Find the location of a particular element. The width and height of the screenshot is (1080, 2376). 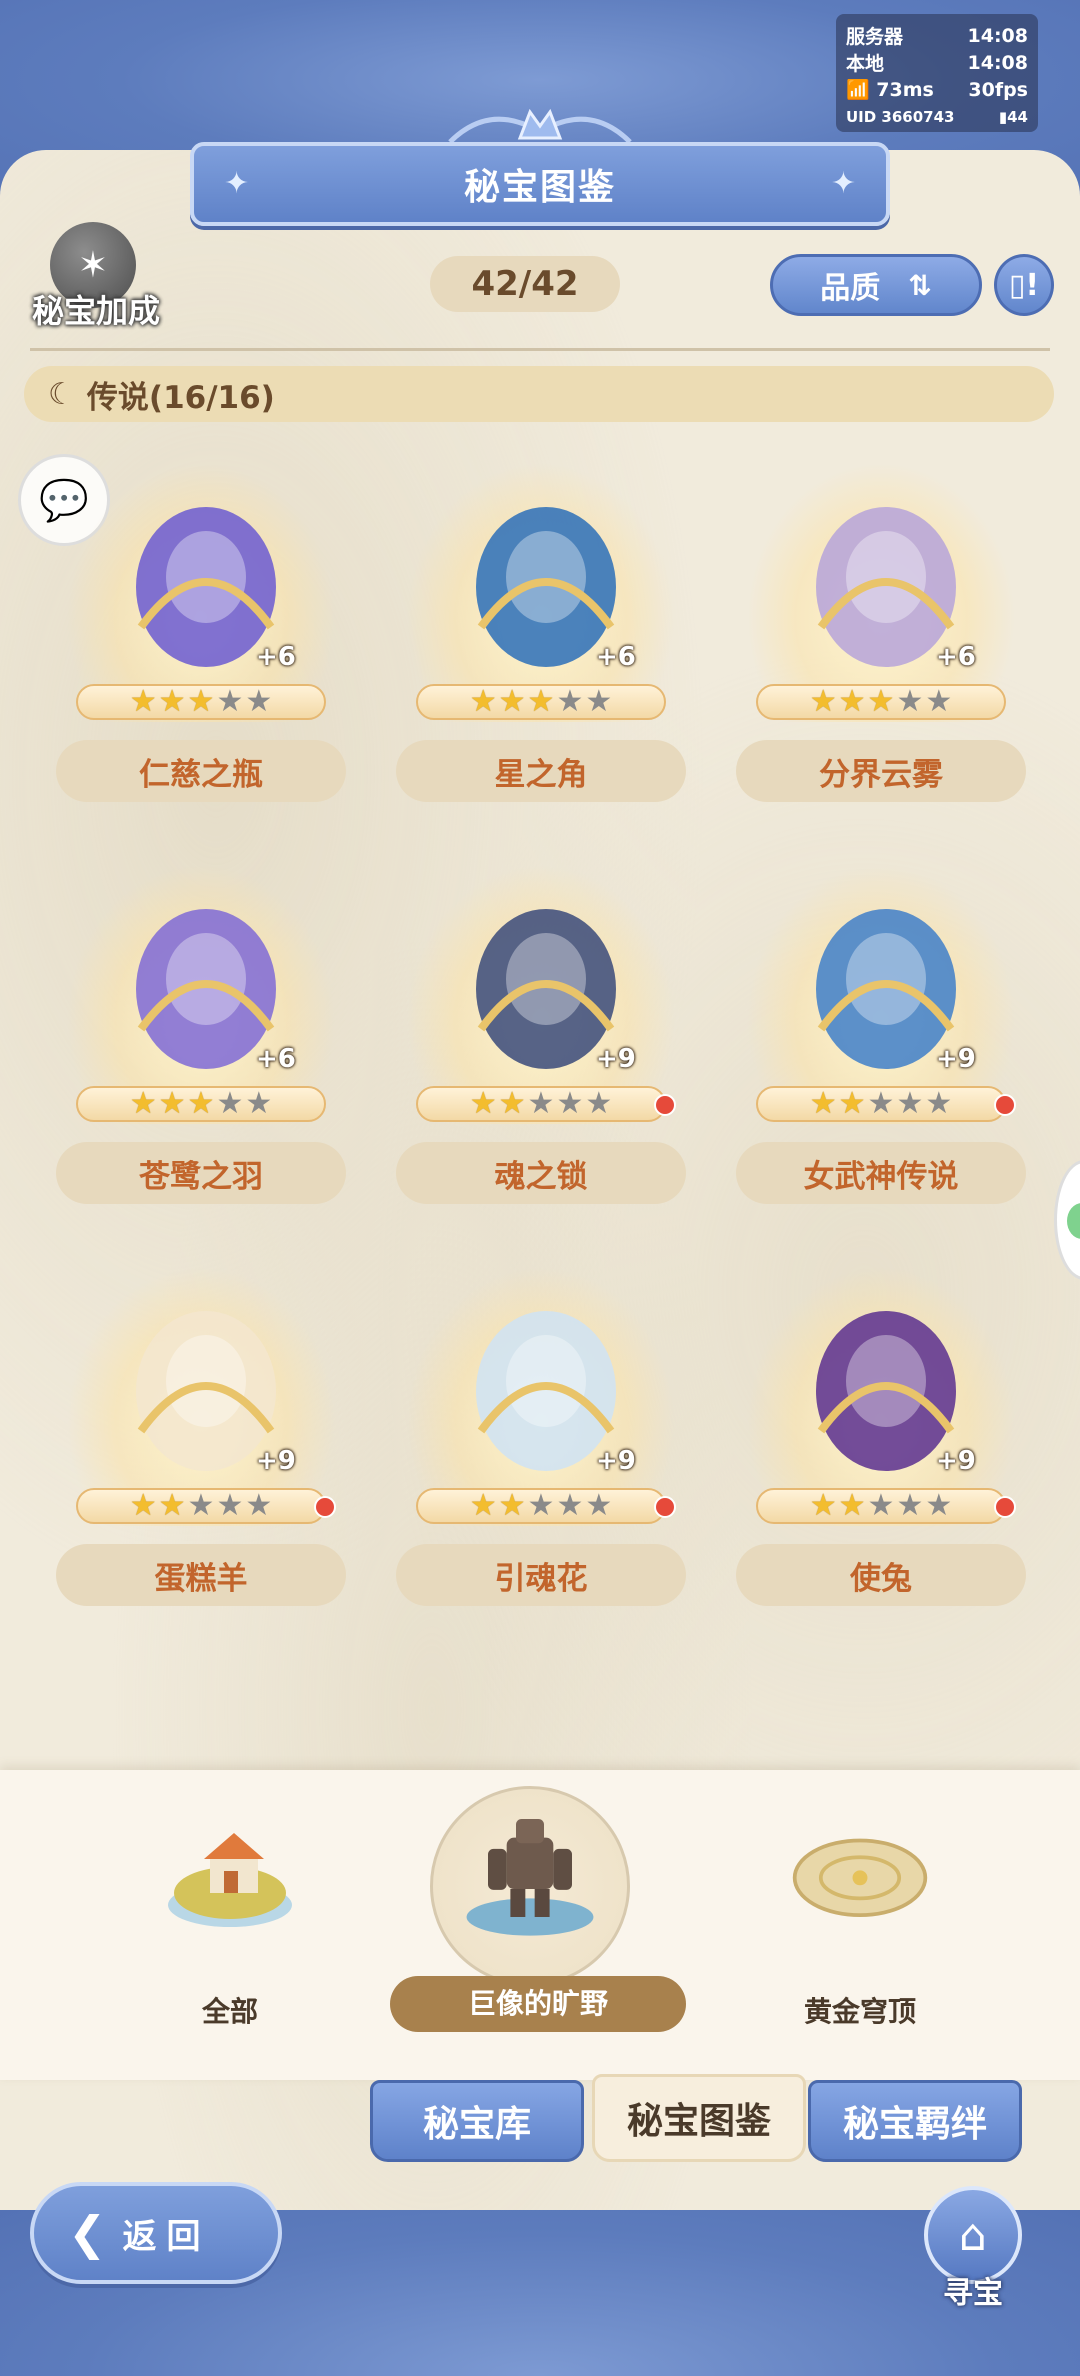

local-time: 14:08 is located at coordinates (997, 62).